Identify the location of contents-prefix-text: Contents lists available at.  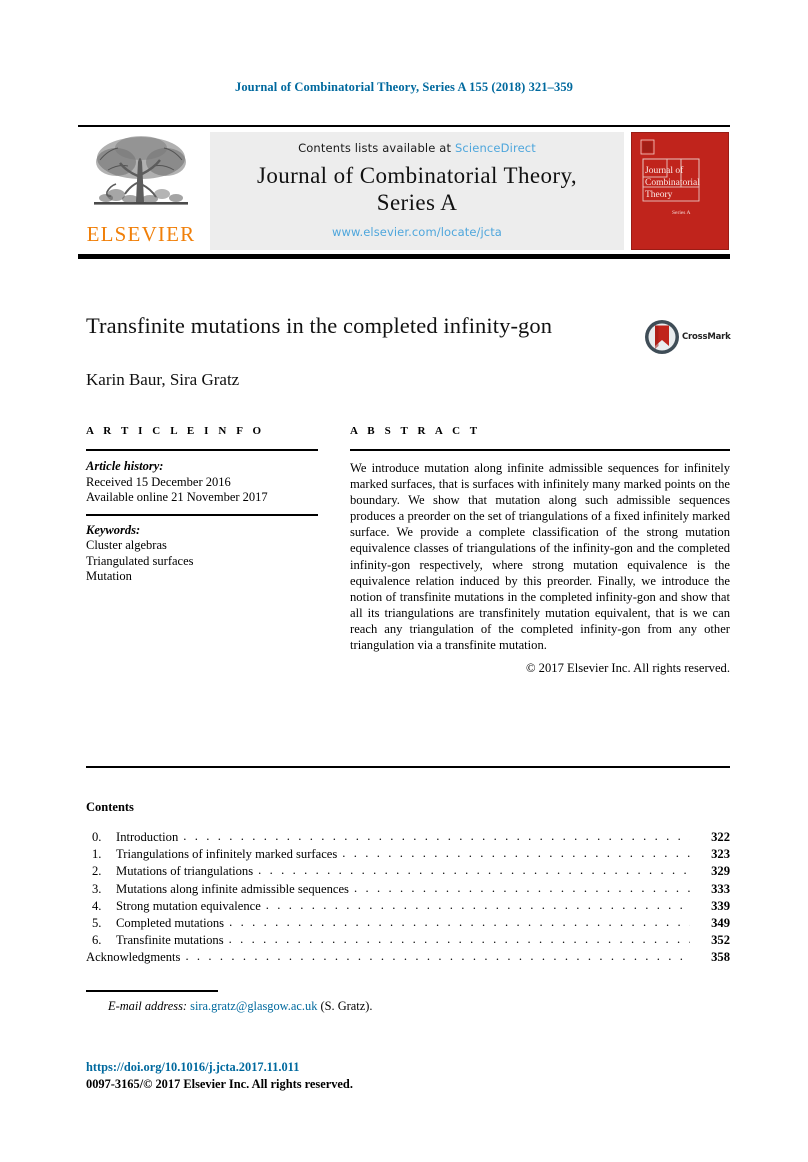
(376, 148).